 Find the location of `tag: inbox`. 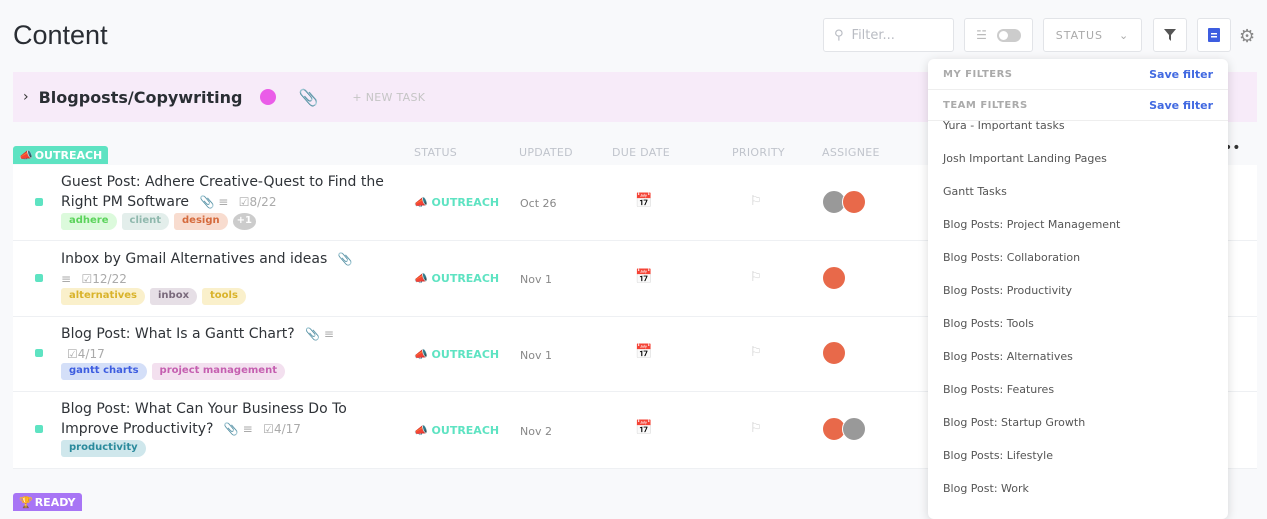

tag: inbox is located at coordinates (174, 296).